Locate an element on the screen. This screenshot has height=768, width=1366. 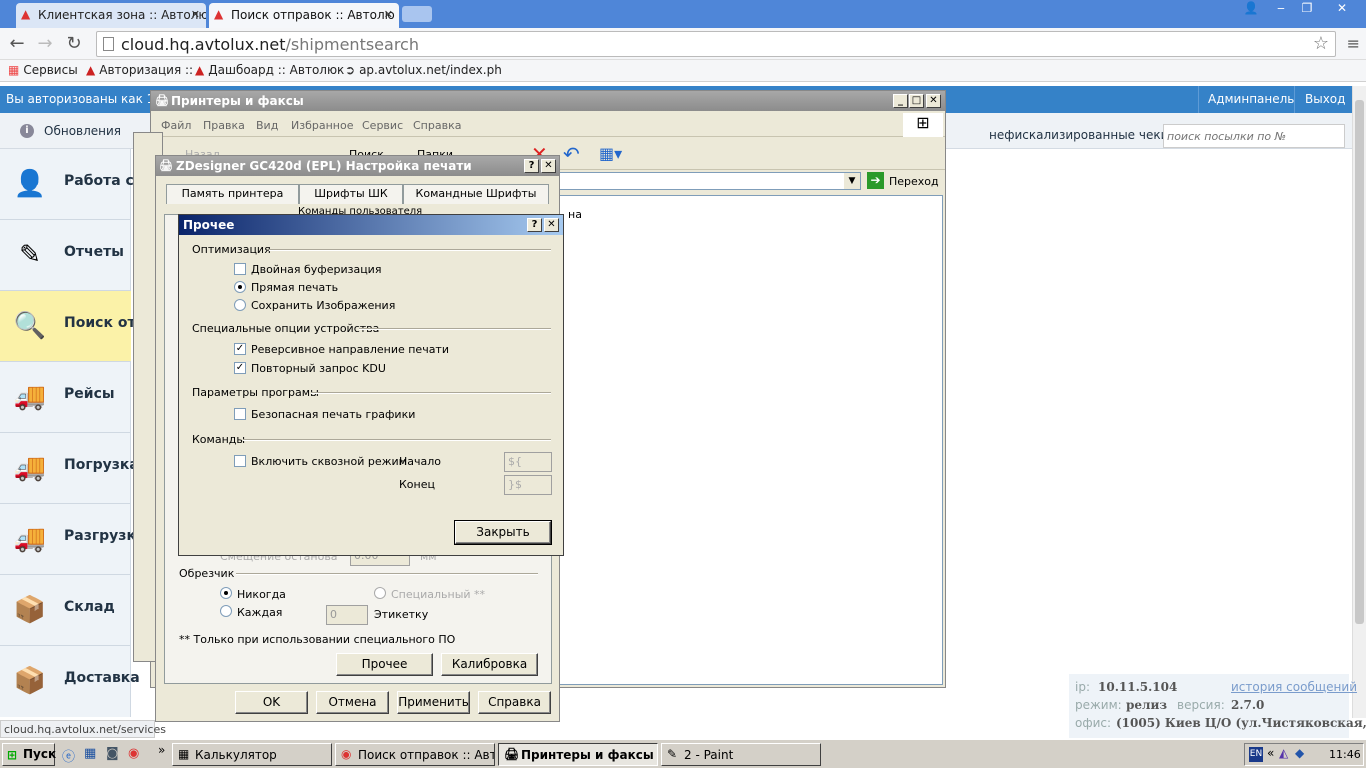
version-label: версия: is located at coordinates (1201, 705).